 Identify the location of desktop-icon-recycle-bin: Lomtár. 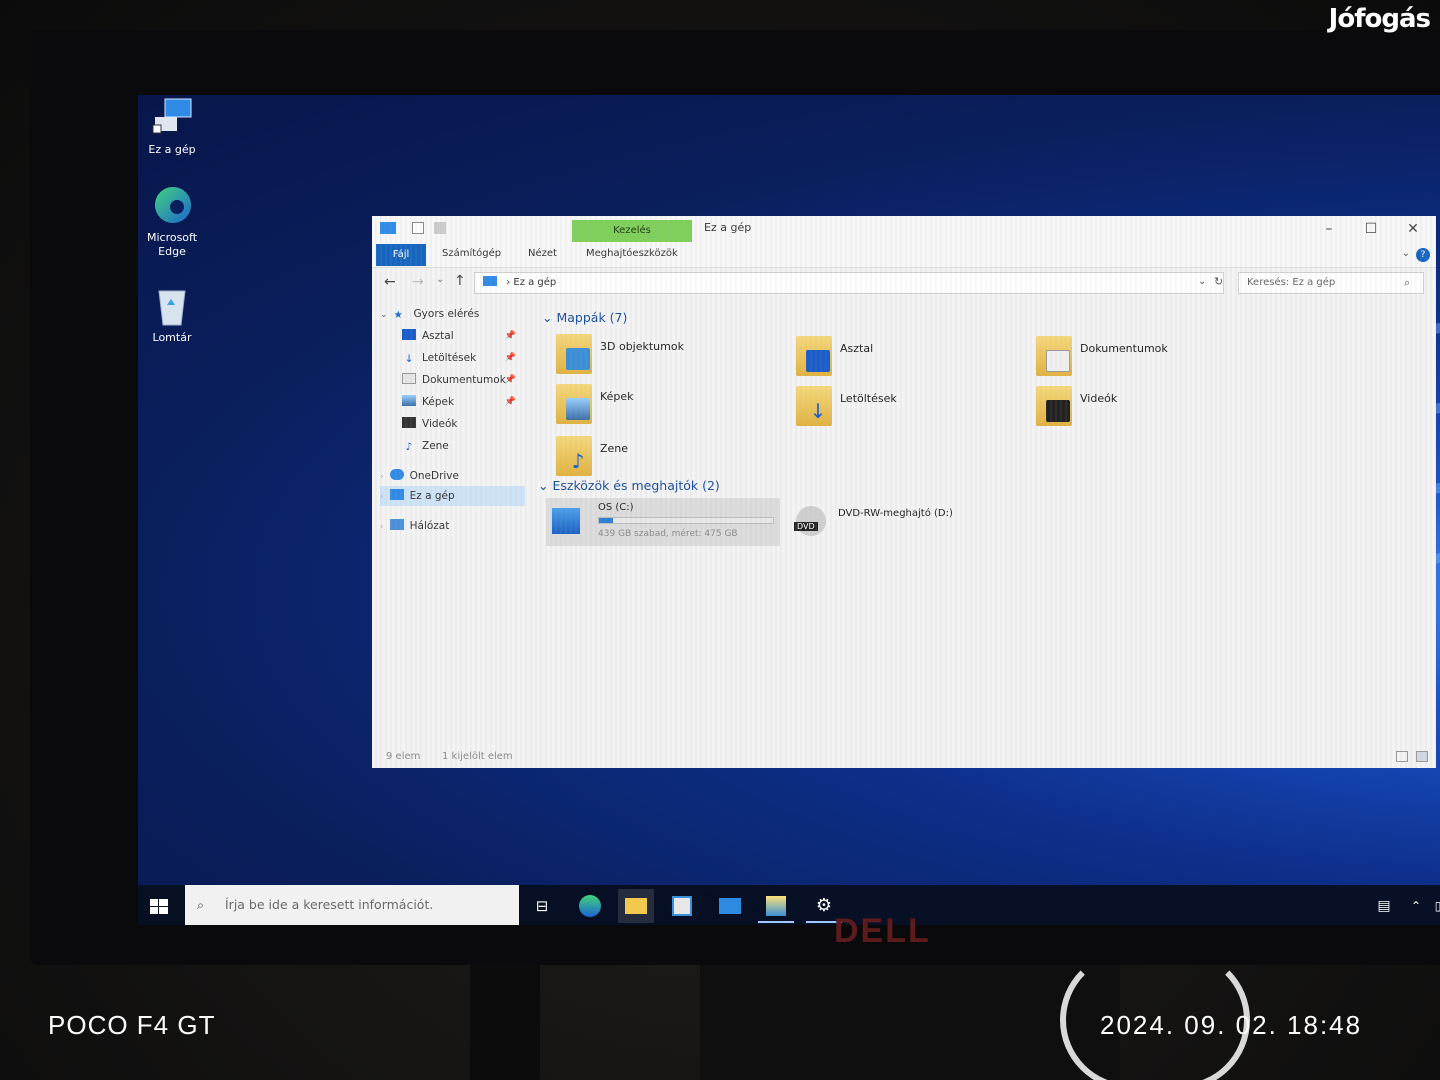
(175, 314).